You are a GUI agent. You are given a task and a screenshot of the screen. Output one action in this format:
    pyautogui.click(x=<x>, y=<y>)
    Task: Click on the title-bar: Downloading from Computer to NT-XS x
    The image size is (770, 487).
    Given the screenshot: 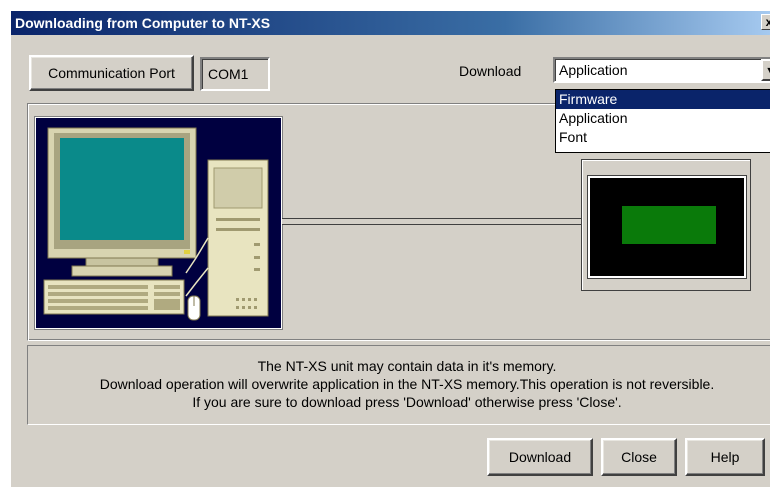 What is the action you would take?
    pyautogui.click(x=390, y=23)
    